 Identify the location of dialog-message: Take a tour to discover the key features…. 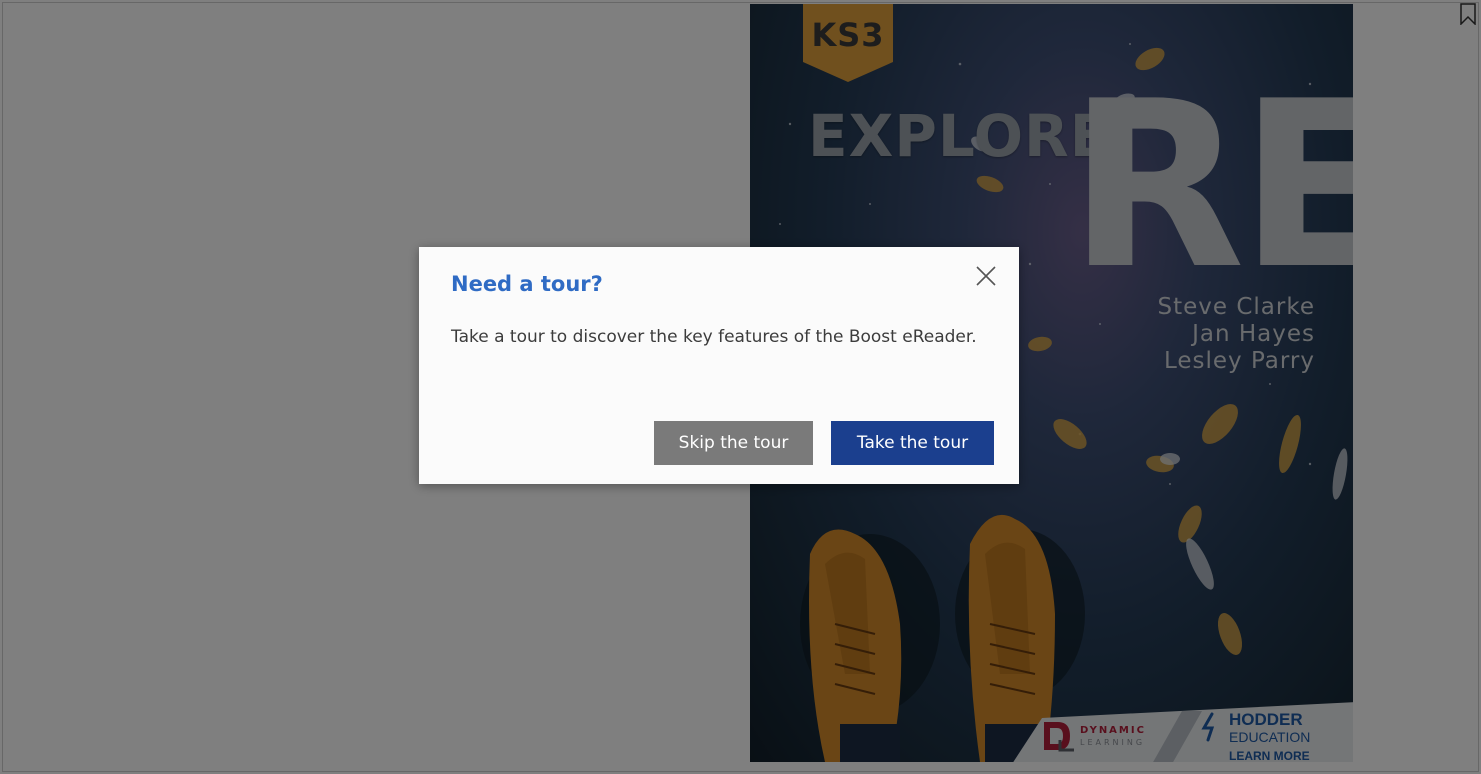
(714, 337).